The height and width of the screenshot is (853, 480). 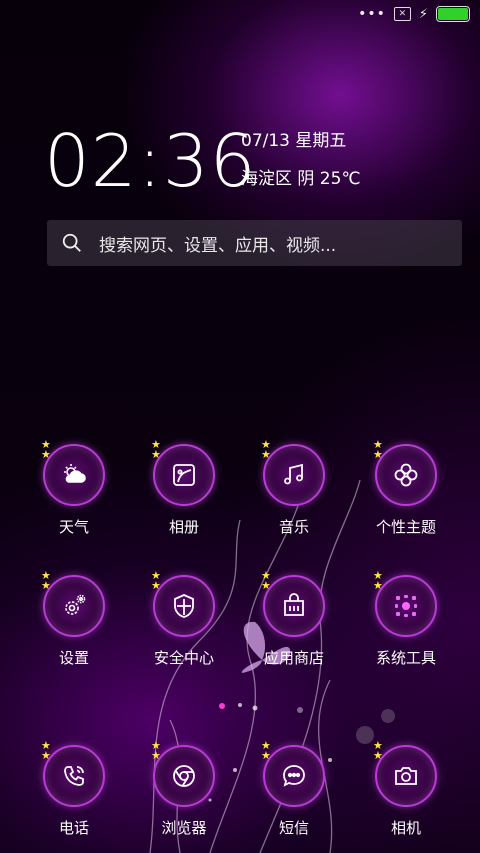 I want to click on app-security: ★ ★ 安全中心, so click(x=184, y=619).